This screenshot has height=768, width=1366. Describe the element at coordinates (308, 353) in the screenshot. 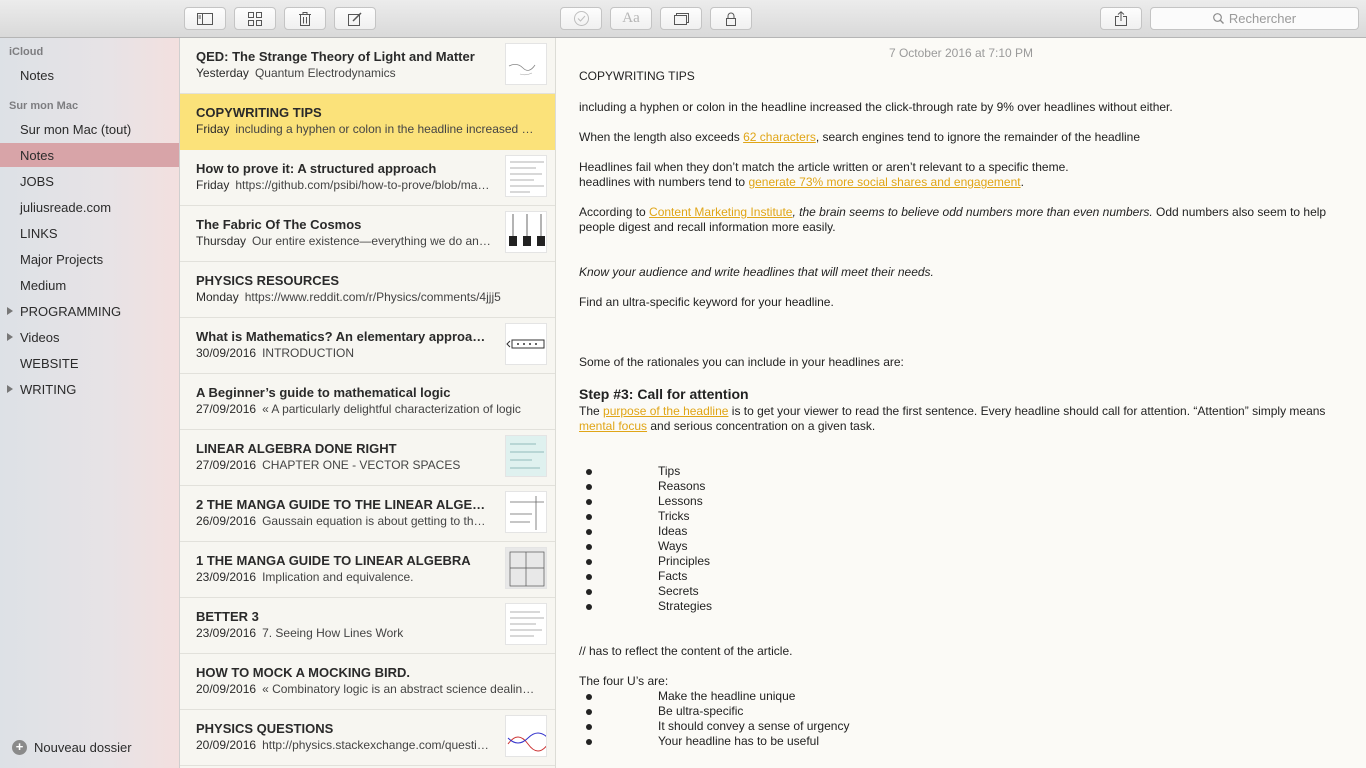

I see `note-preview: INTRODUCTION` at that location.